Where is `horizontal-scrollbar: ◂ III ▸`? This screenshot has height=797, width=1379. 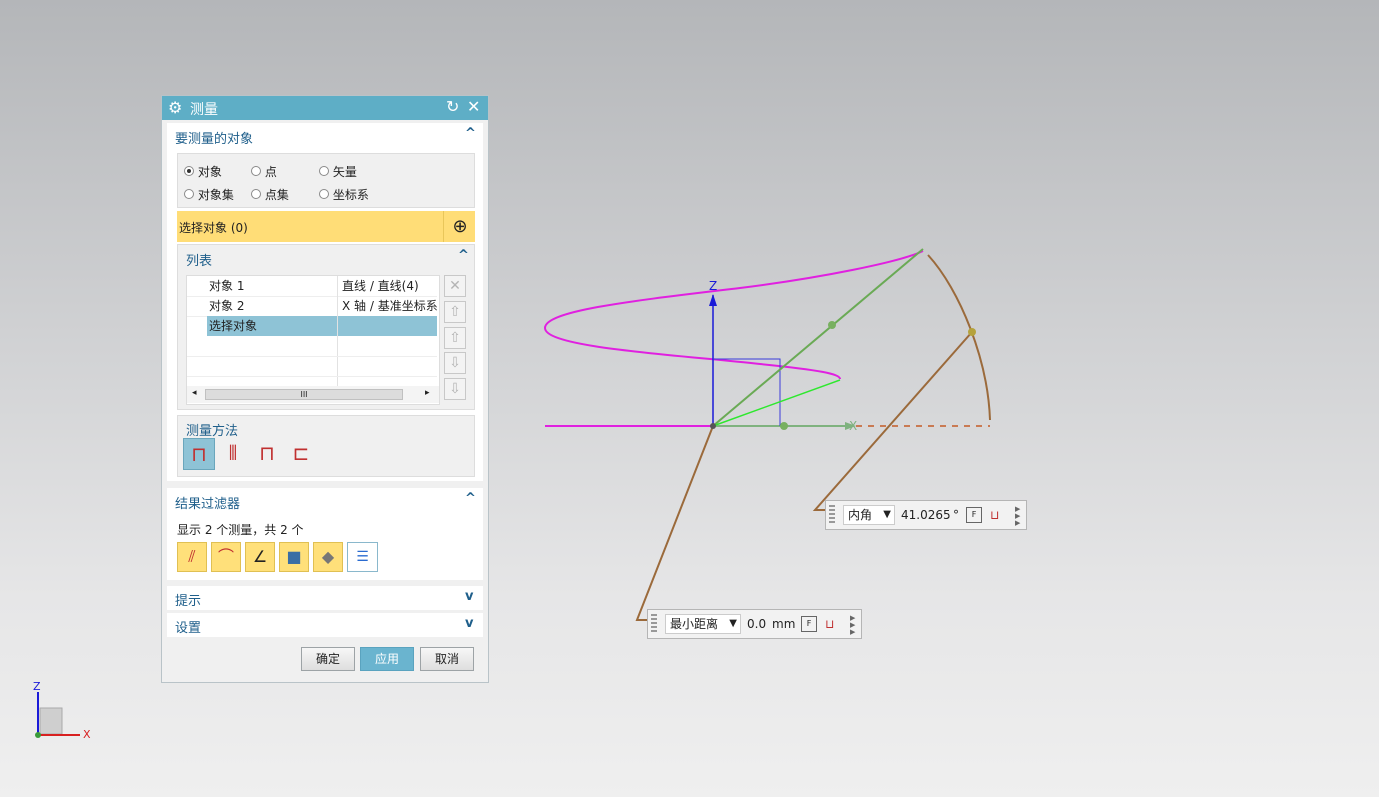
horizontal-scrollbar: ◂ III ▸ is located at coordinates (313, 394).